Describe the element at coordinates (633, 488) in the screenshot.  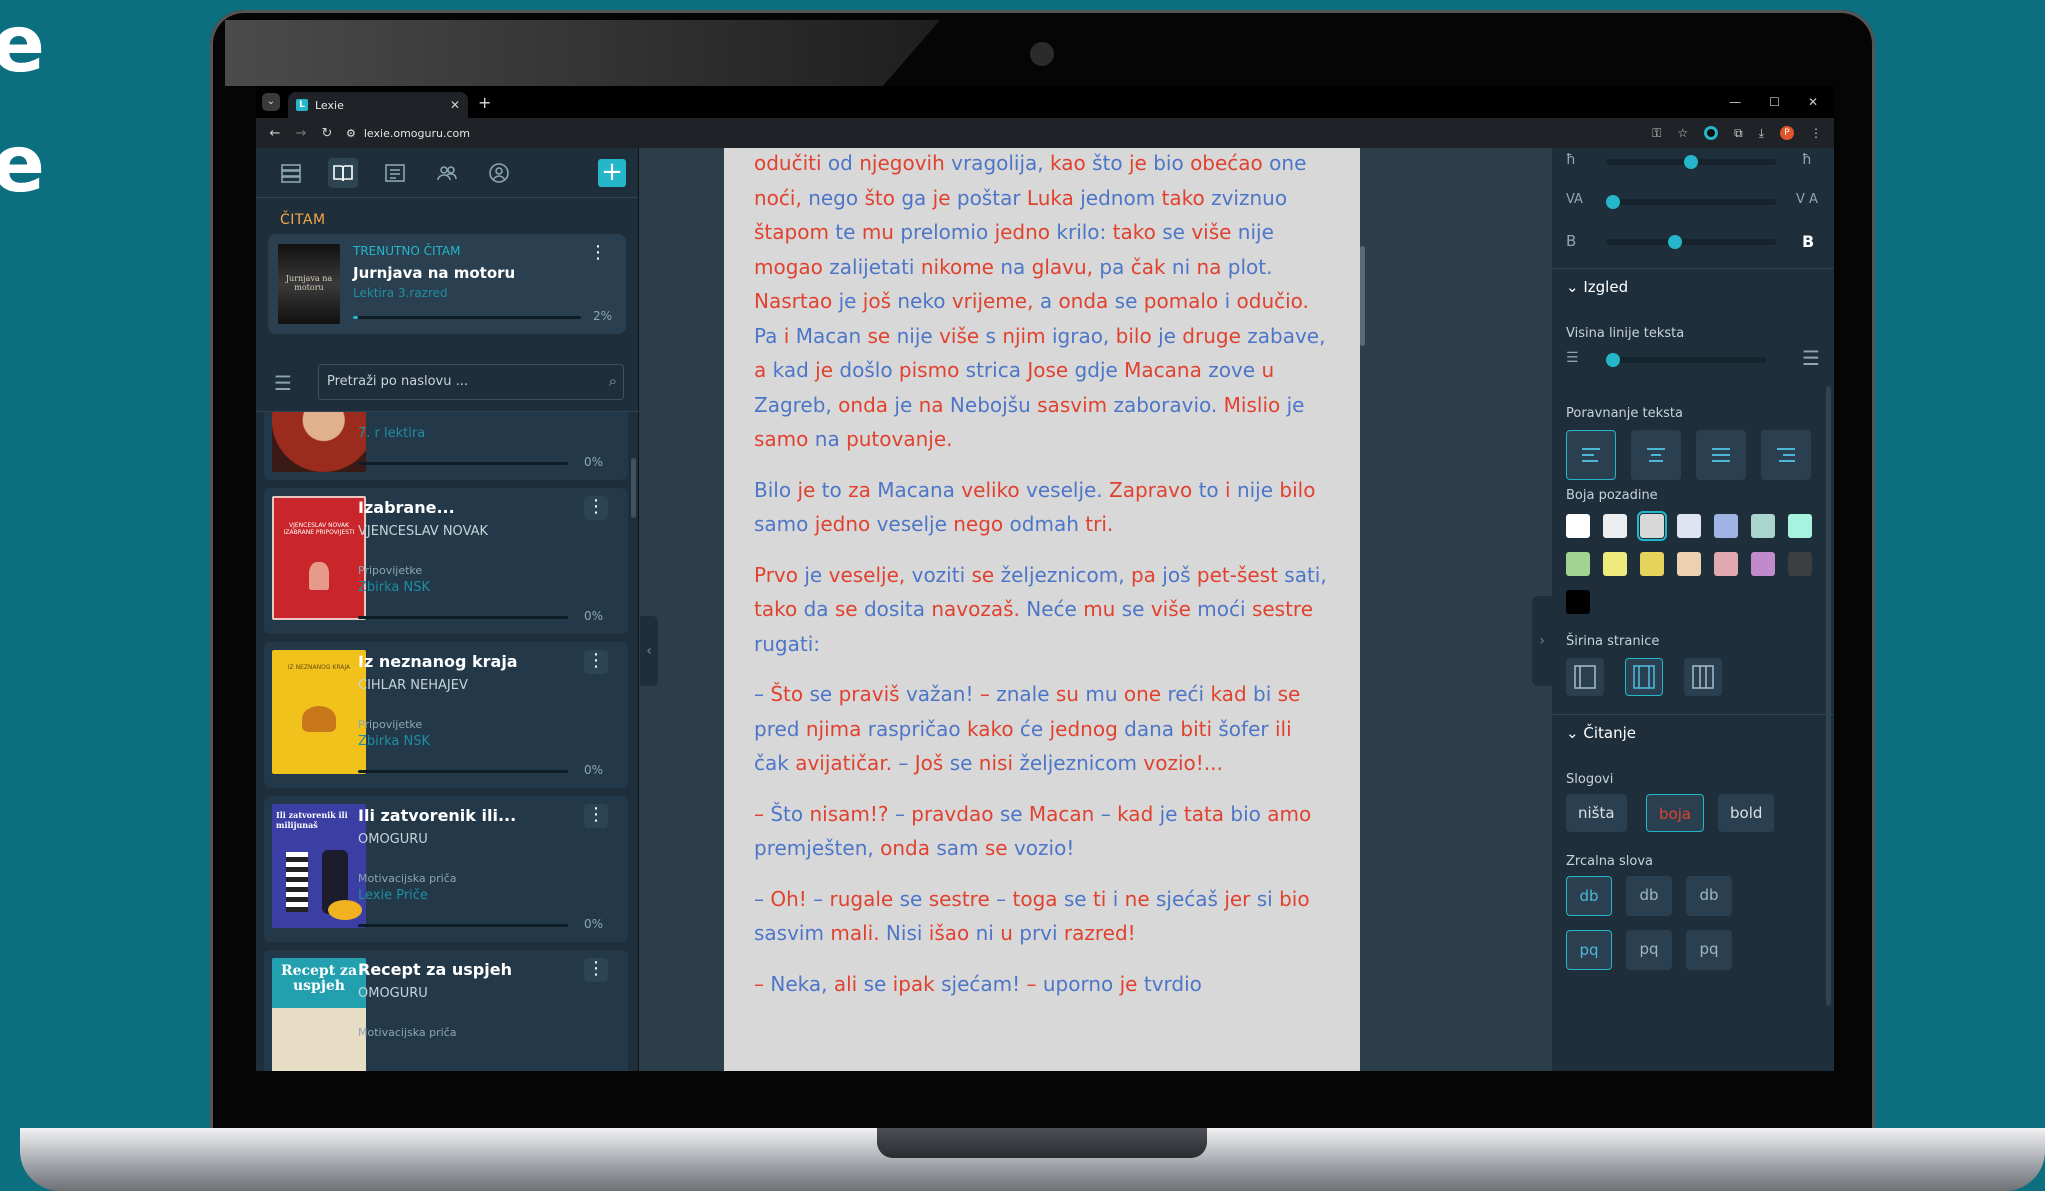
I see `sidebar-scrollbar` at that location.